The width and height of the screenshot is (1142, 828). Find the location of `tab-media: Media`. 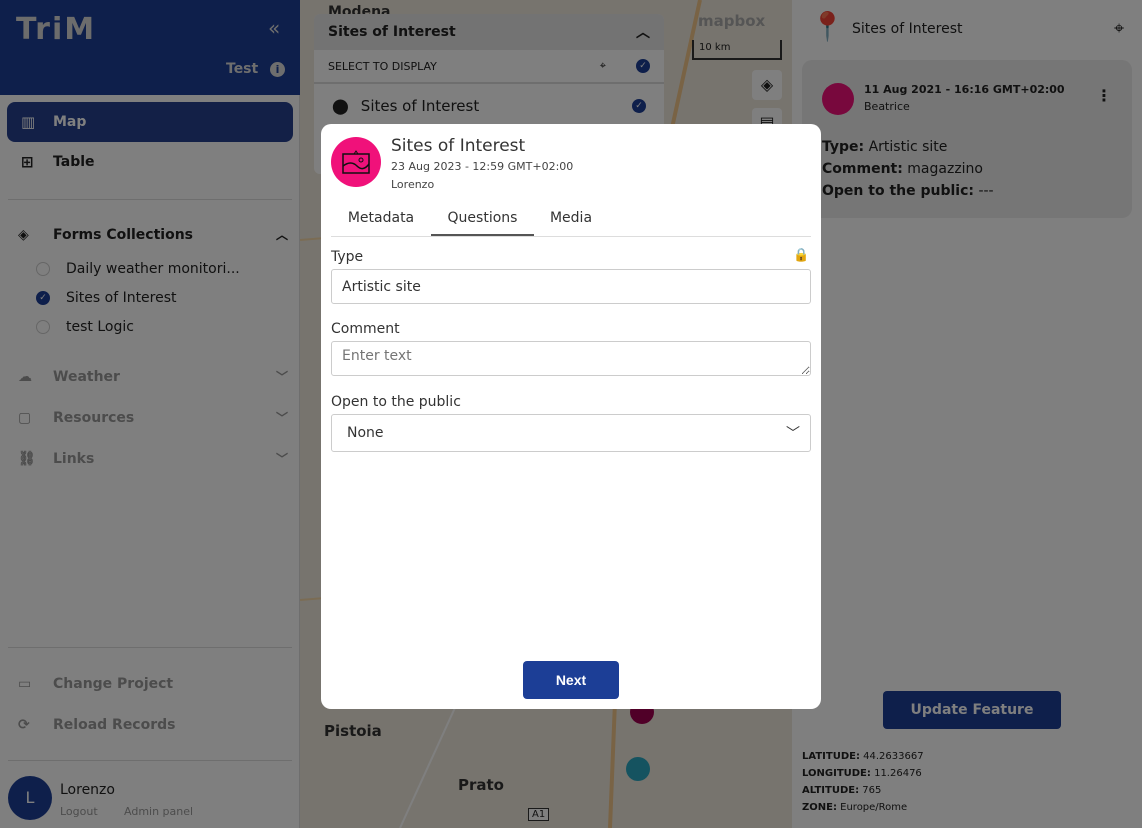

tab-media: Media is located at coordinates (571, 223).